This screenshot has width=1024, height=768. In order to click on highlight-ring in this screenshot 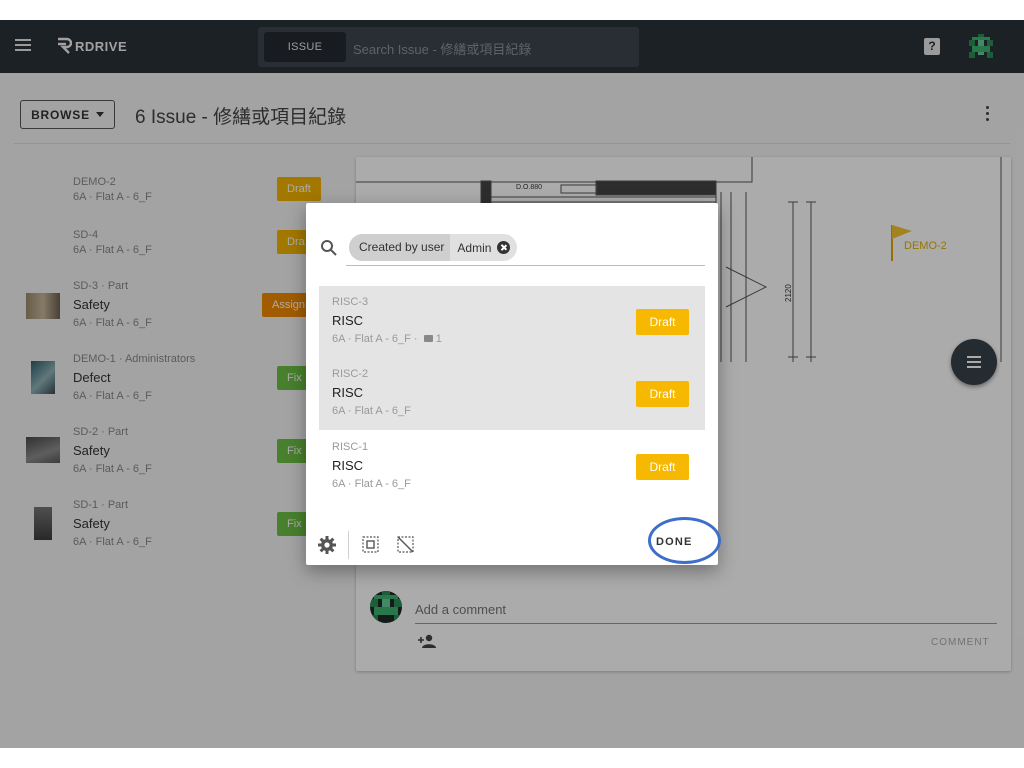, I will do `click(684, 540)`.